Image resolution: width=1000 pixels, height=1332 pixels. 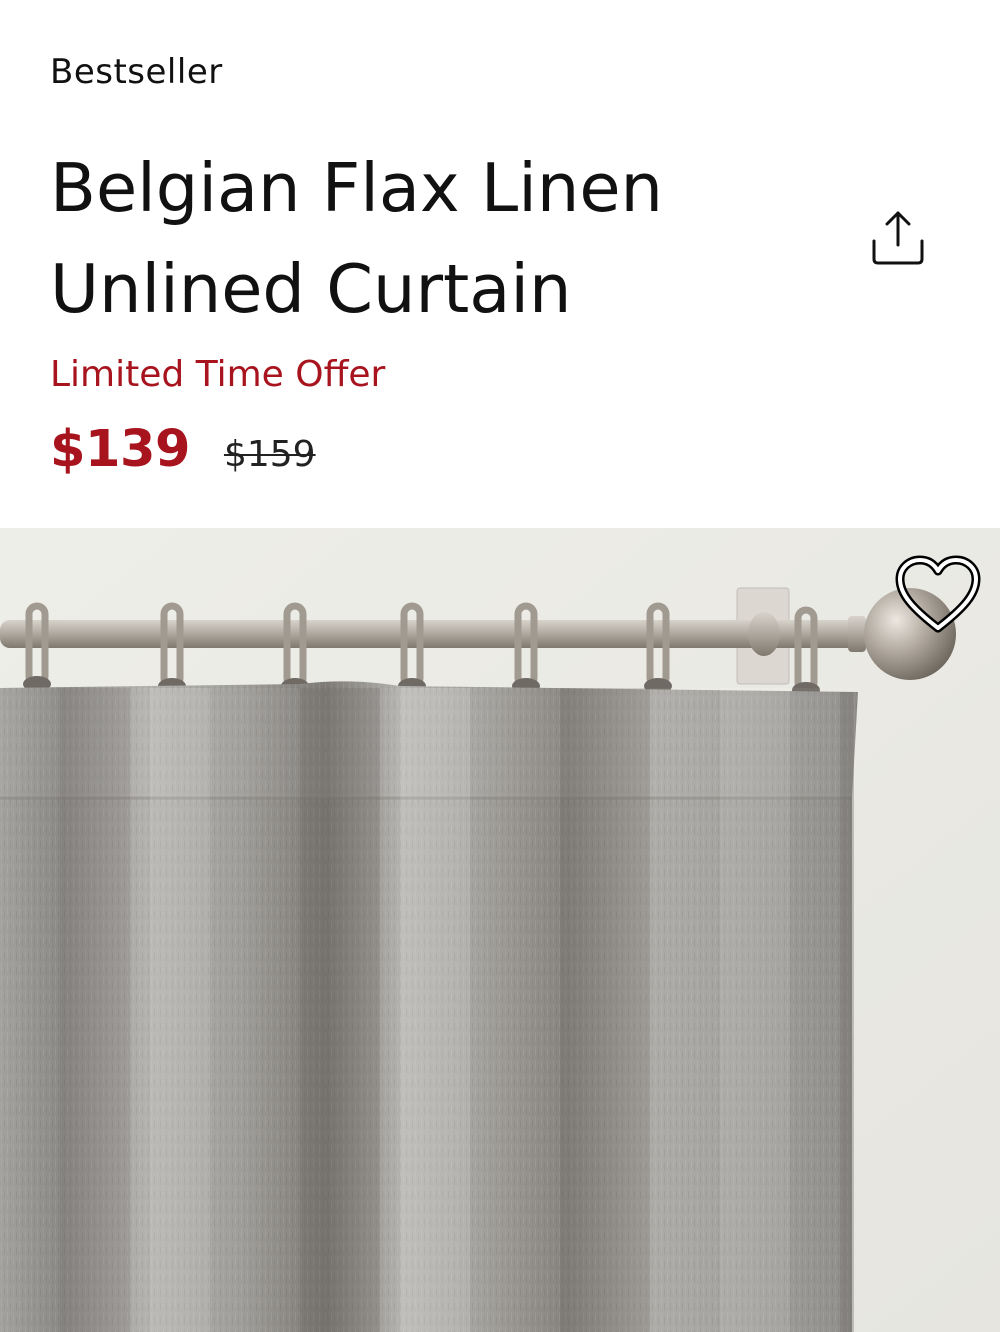 What do you see at coordinates (357, 238) in the screenshot?
I see `product-title: Belgian Flax Linen Unlined Curtain` at bounding box center [357, 238].